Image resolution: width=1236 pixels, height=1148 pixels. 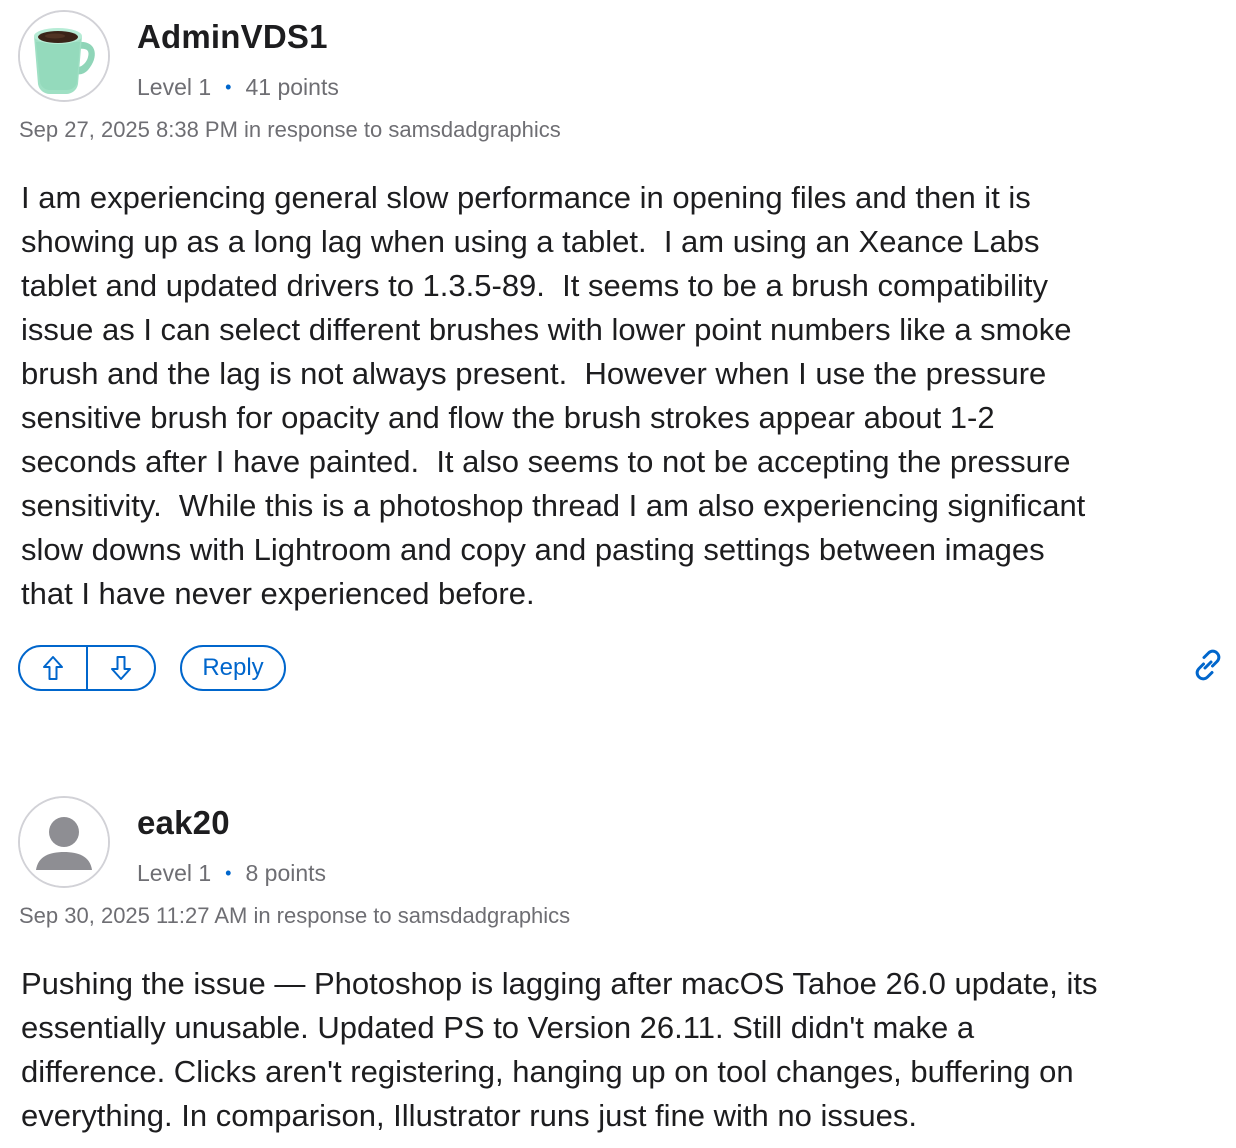 I want to click on vote-group, so click(x=87, y=668).